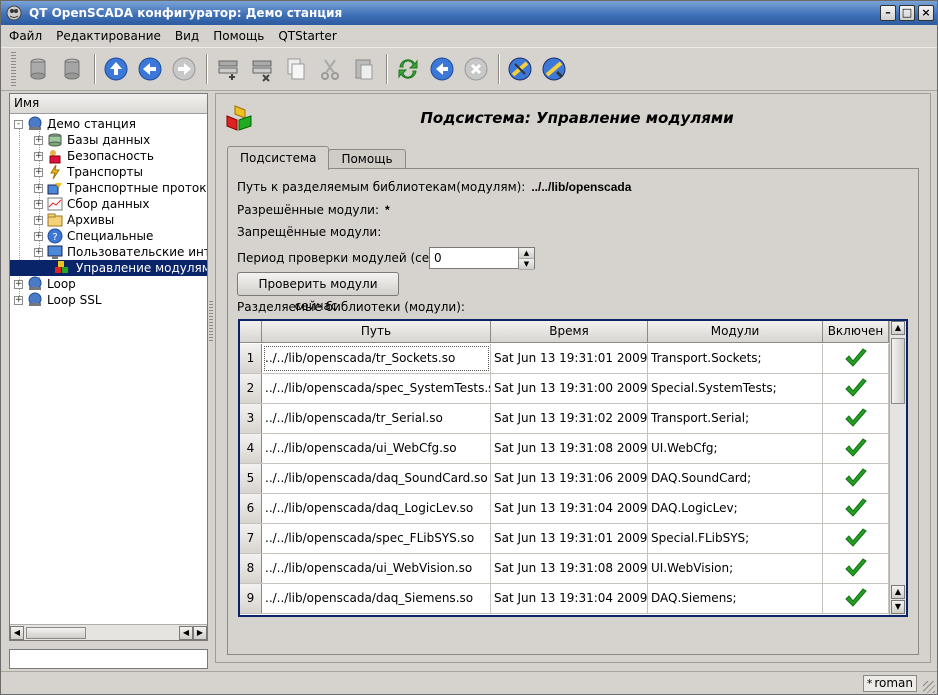 This screenshot has height=695, width=938. I want to click on cell-path: ../../lib/openscada/tr_Sockets.so, so click(376, 358).